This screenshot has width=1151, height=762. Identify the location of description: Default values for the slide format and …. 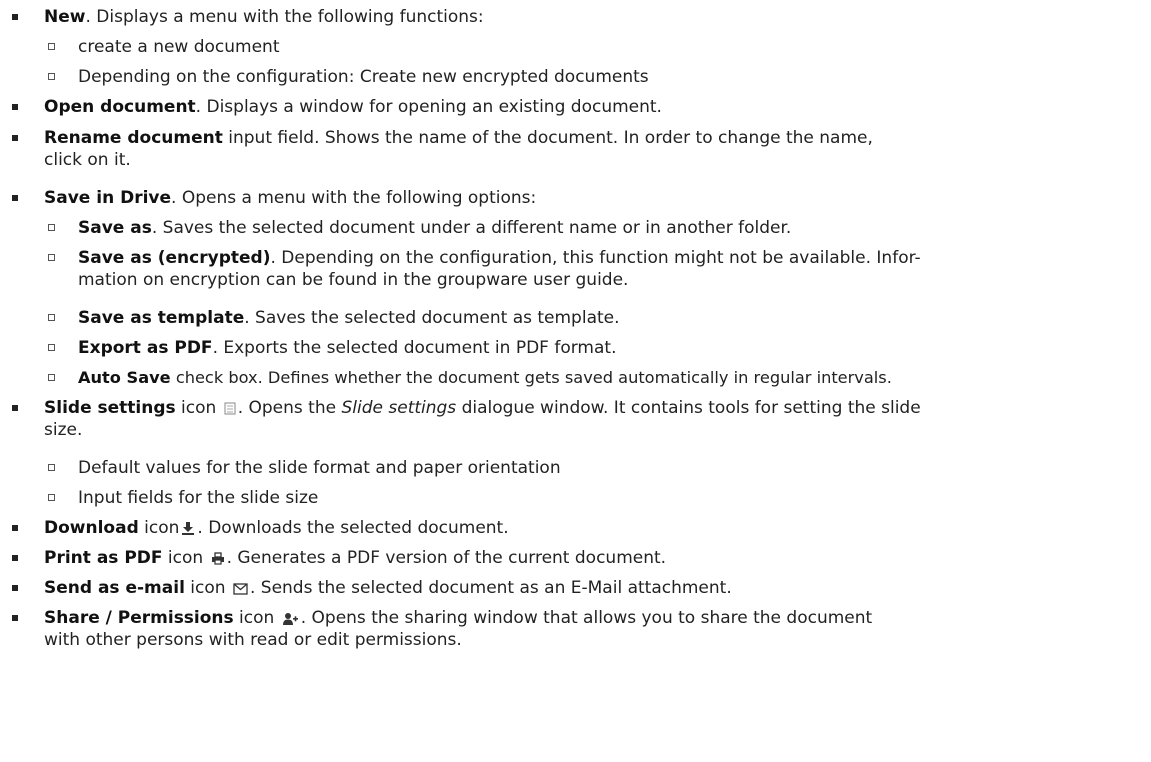
(319, 468).